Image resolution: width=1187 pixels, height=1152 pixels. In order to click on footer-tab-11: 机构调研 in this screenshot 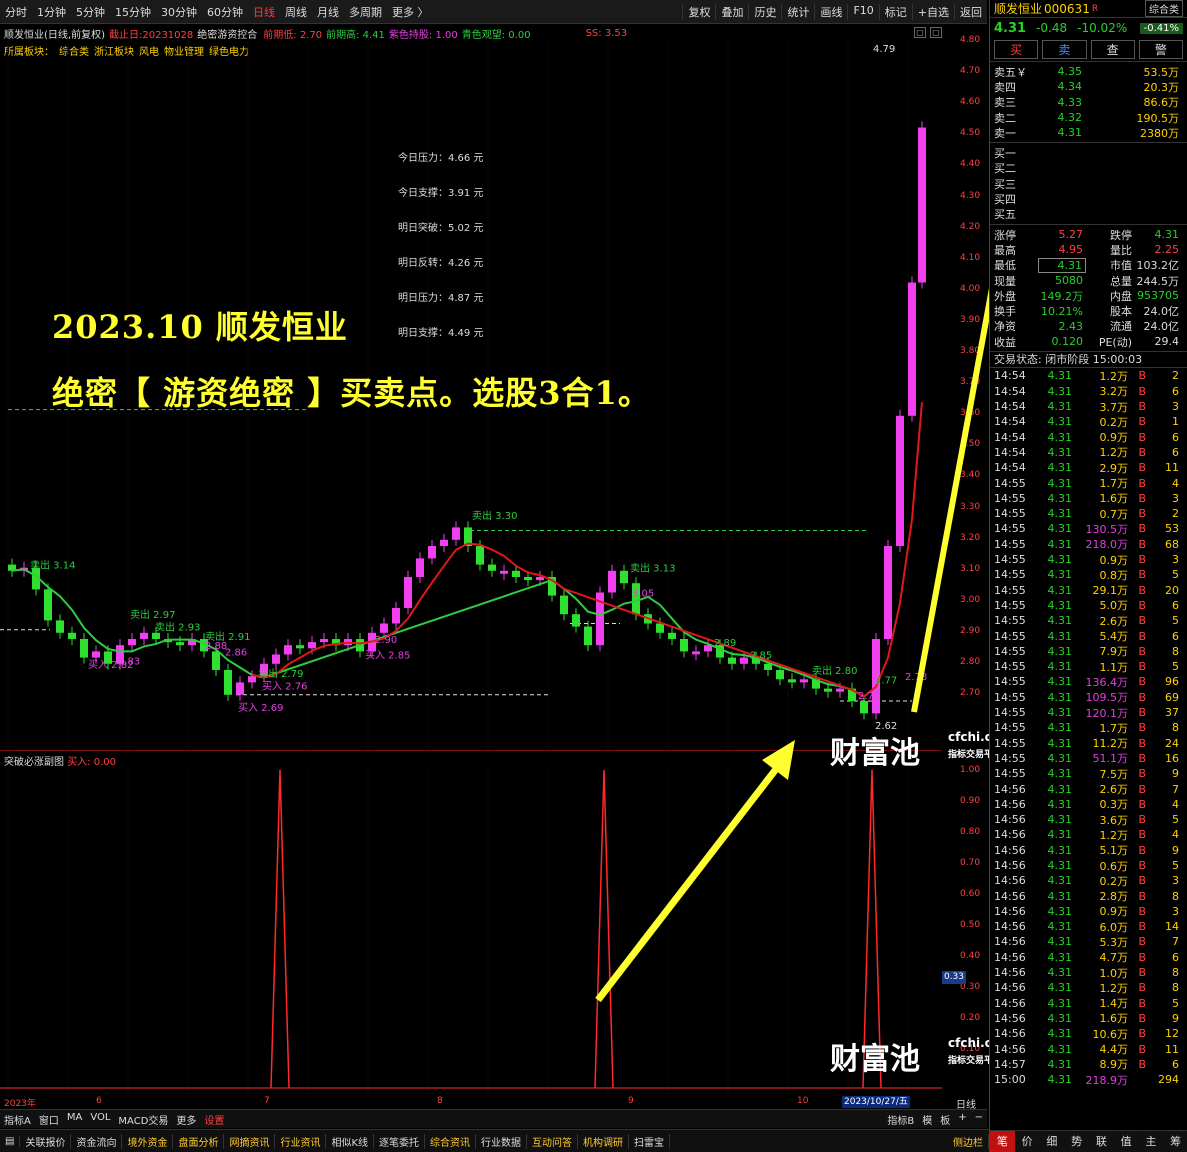, I will do `click(604, 1141)`.